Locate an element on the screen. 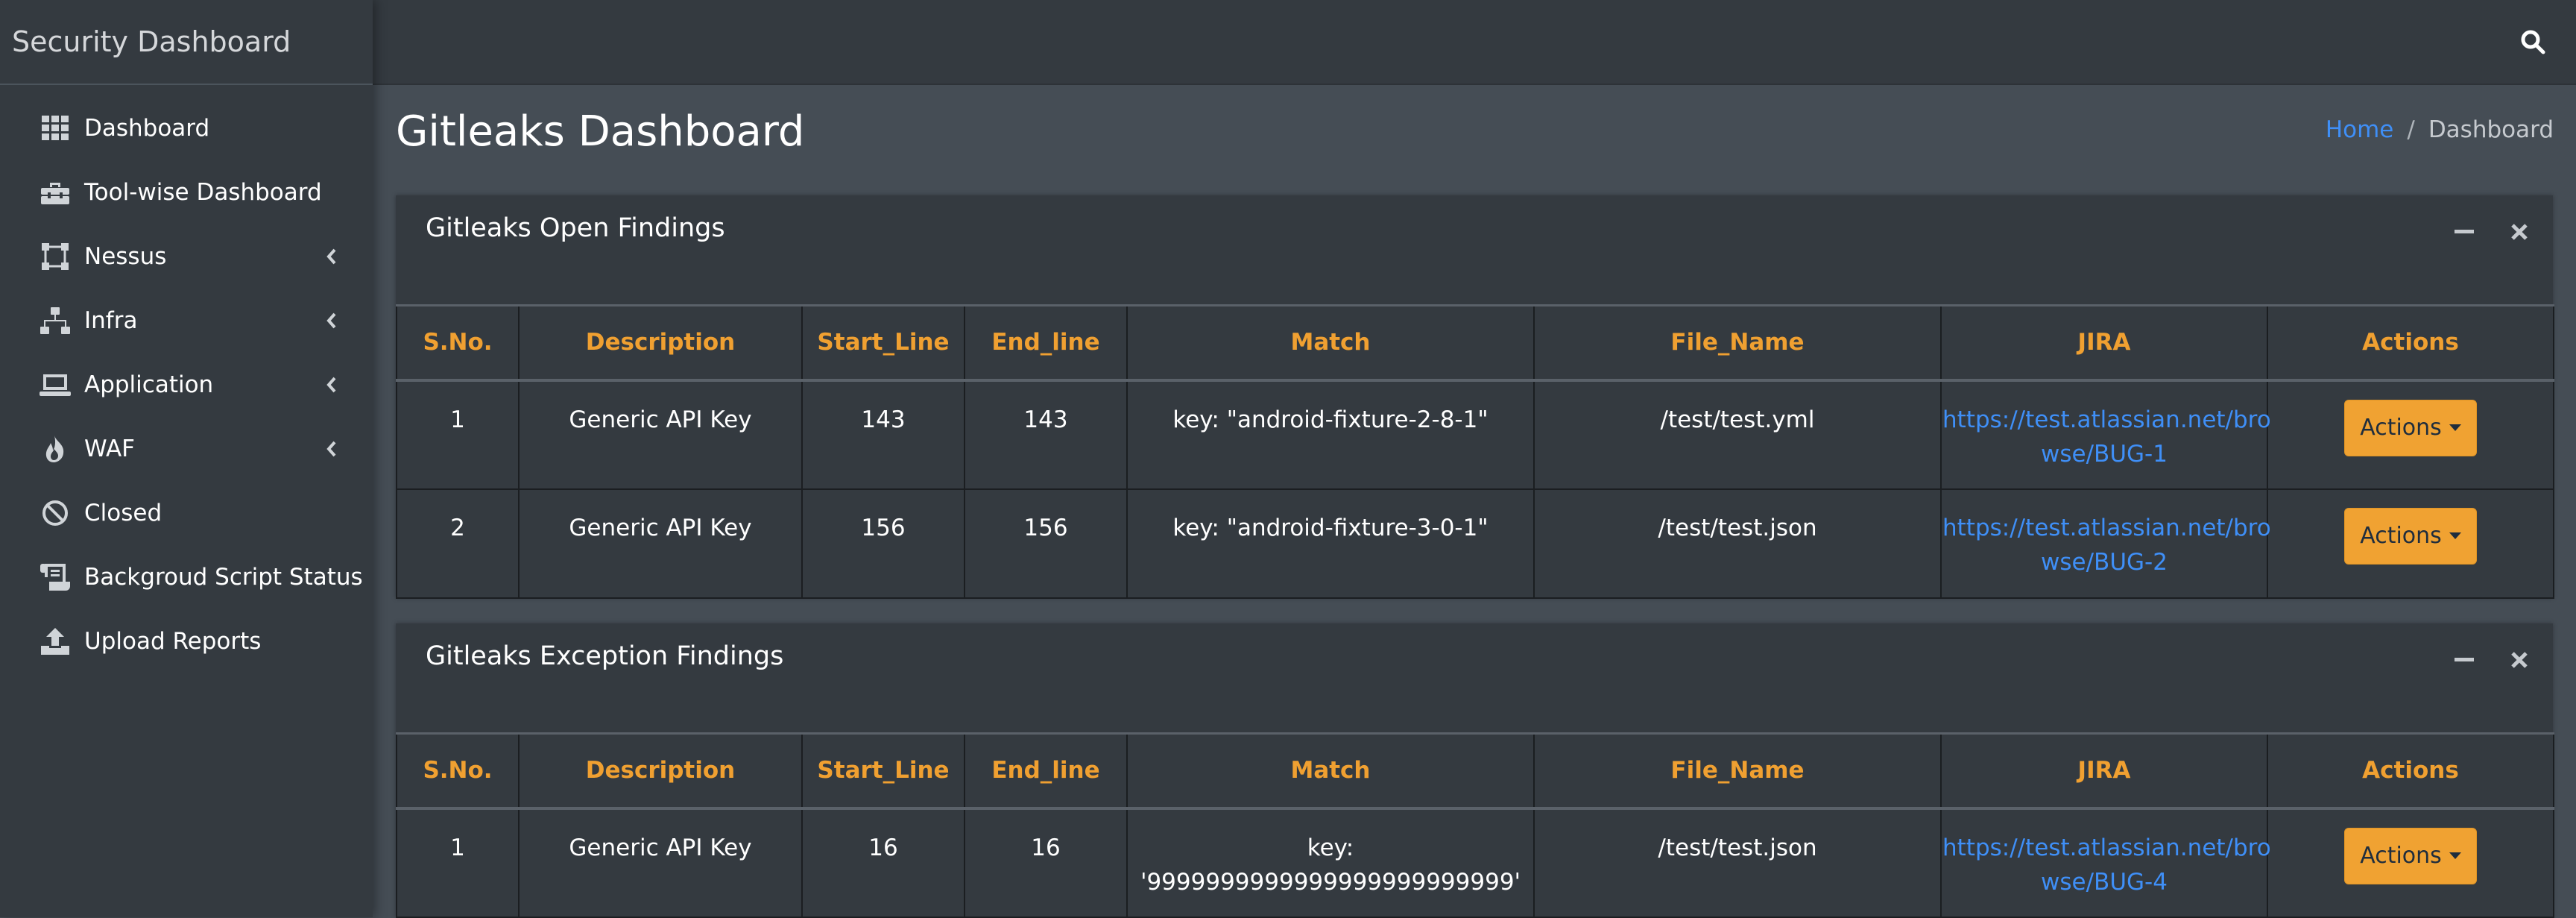  grid-icon is located at coordinates (56, 128).